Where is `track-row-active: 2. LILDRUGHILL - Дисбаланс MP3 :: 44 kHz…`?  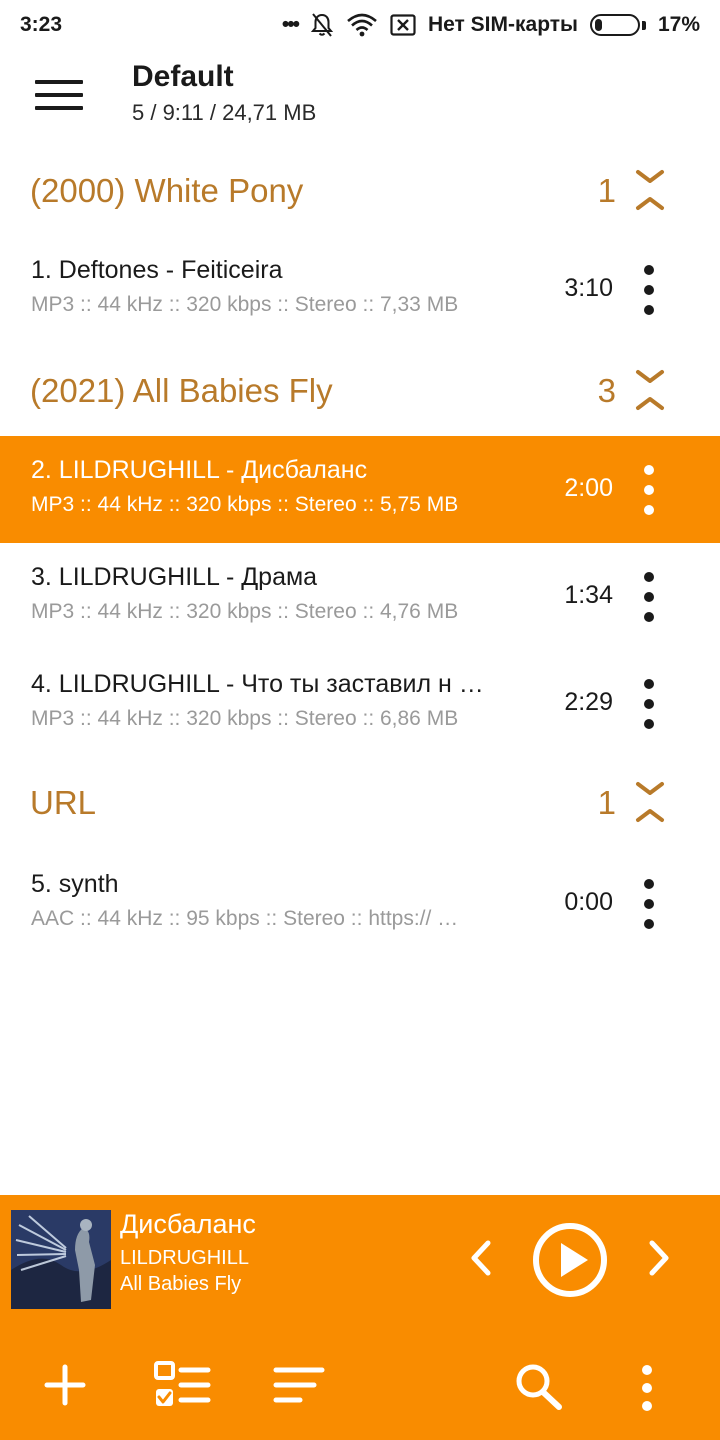
track-row-active: 2. LILDRUGHILL - Дисбаланс MP3 :: 44 kHz… is located at coordinates (360, 489).